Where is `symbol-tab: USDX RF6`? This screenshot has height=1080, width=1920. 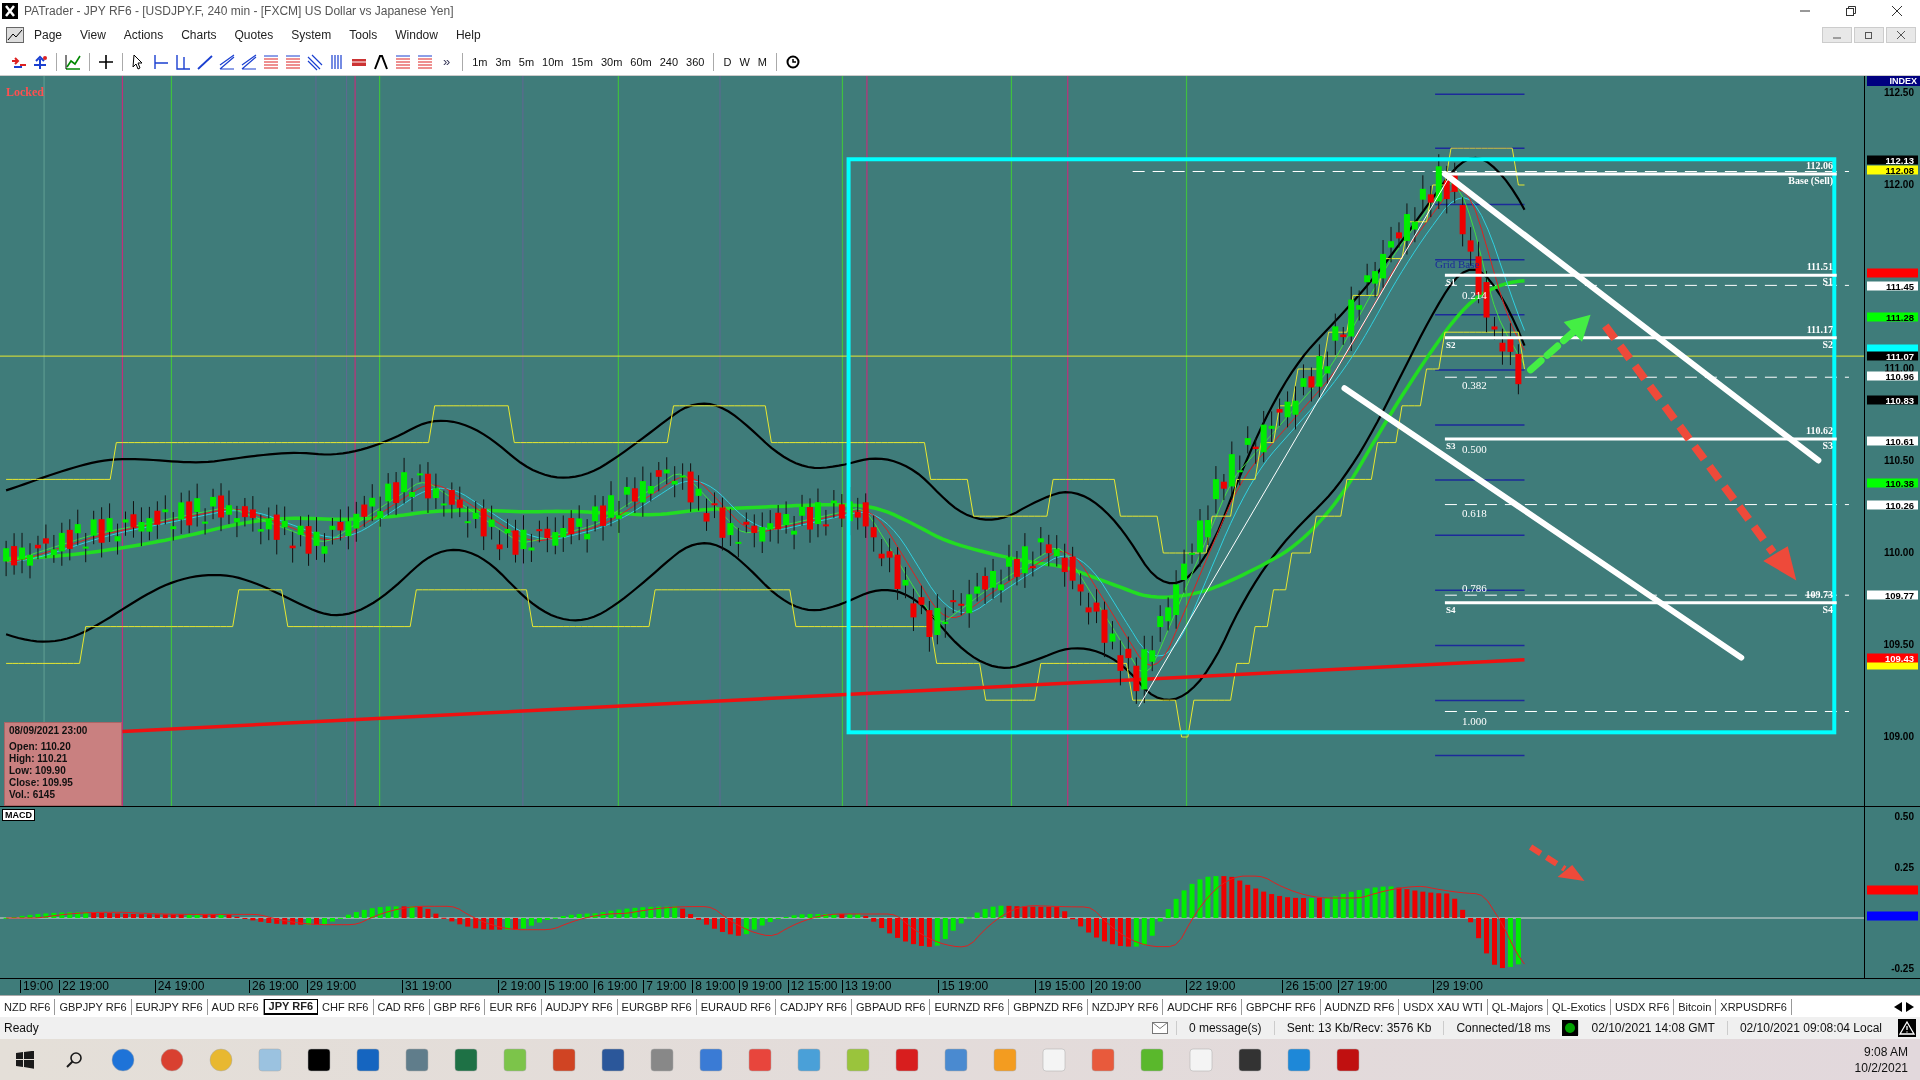 symbol-tab: USDX RF6 is located at coordinates (1642, 1006).